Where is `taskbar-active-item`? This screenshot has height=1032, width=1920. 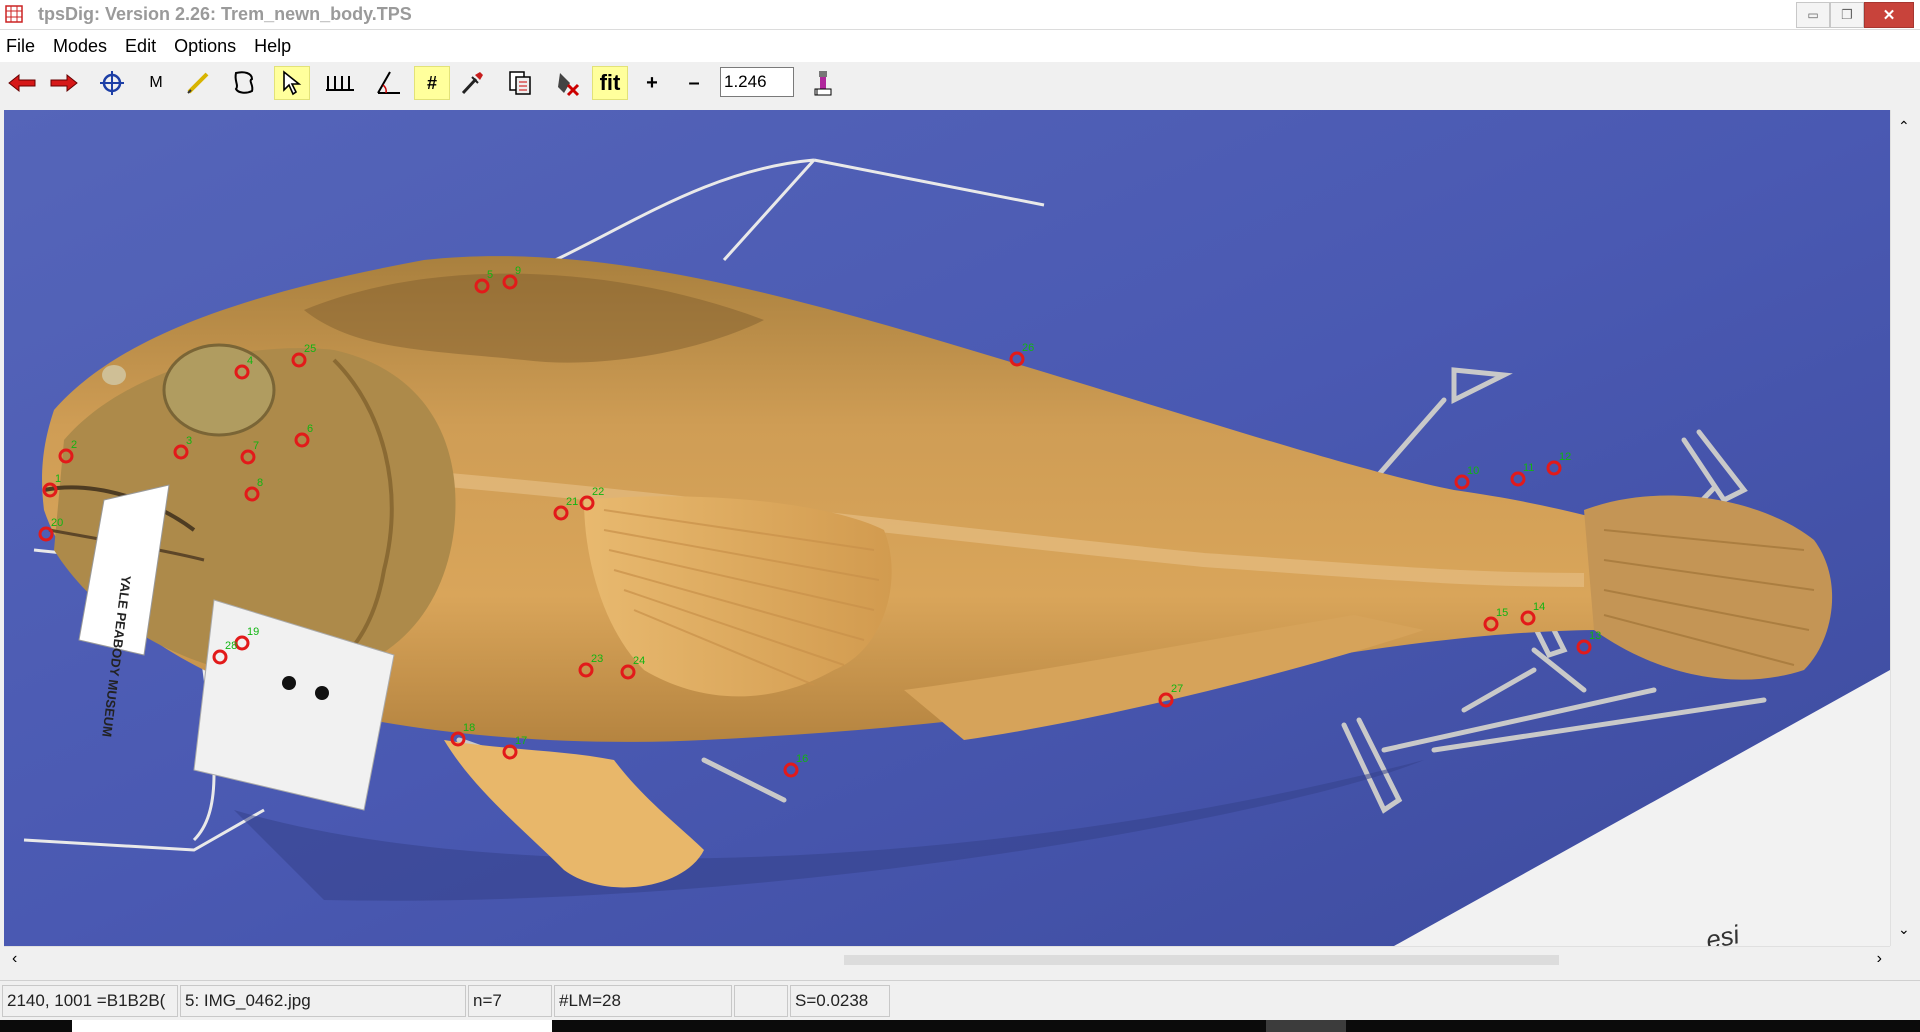 taskbar-active-item is located at coordinates (312, 1026).